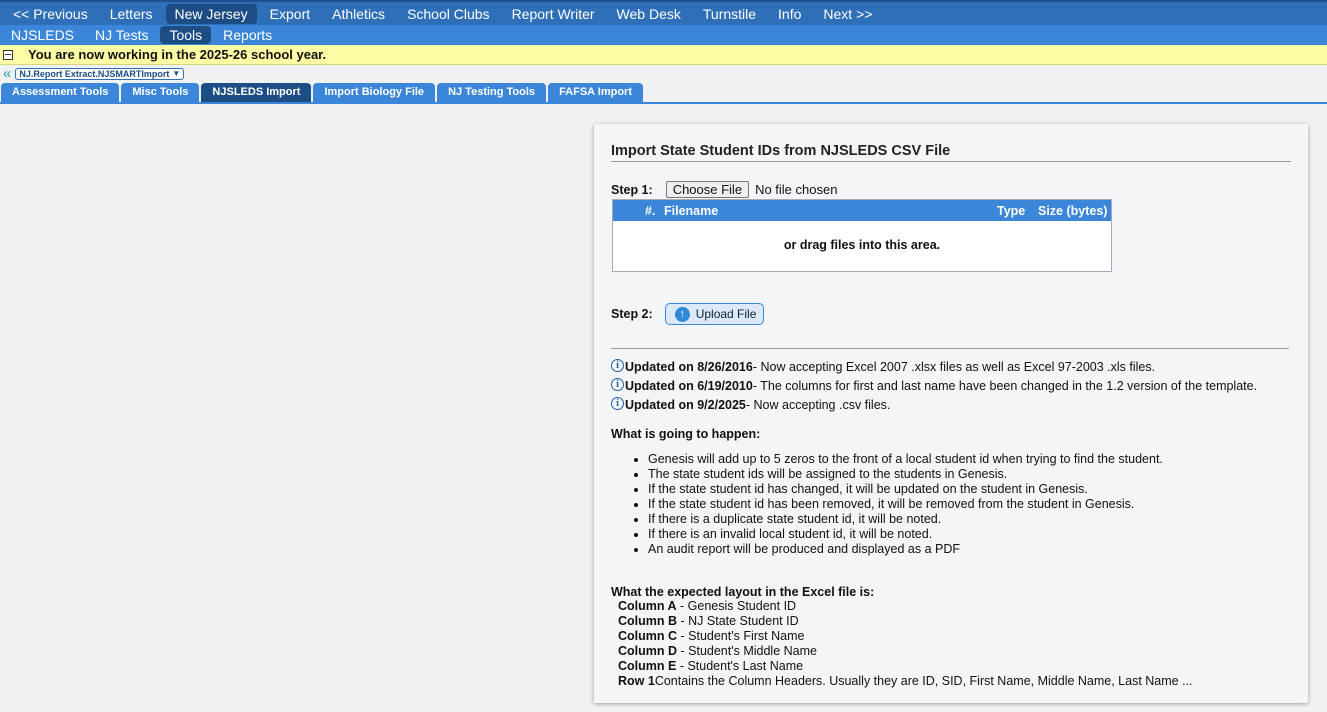 This screenshot has width=1327, height=712. I want to click on column-name: Column E, so click(647, 666).